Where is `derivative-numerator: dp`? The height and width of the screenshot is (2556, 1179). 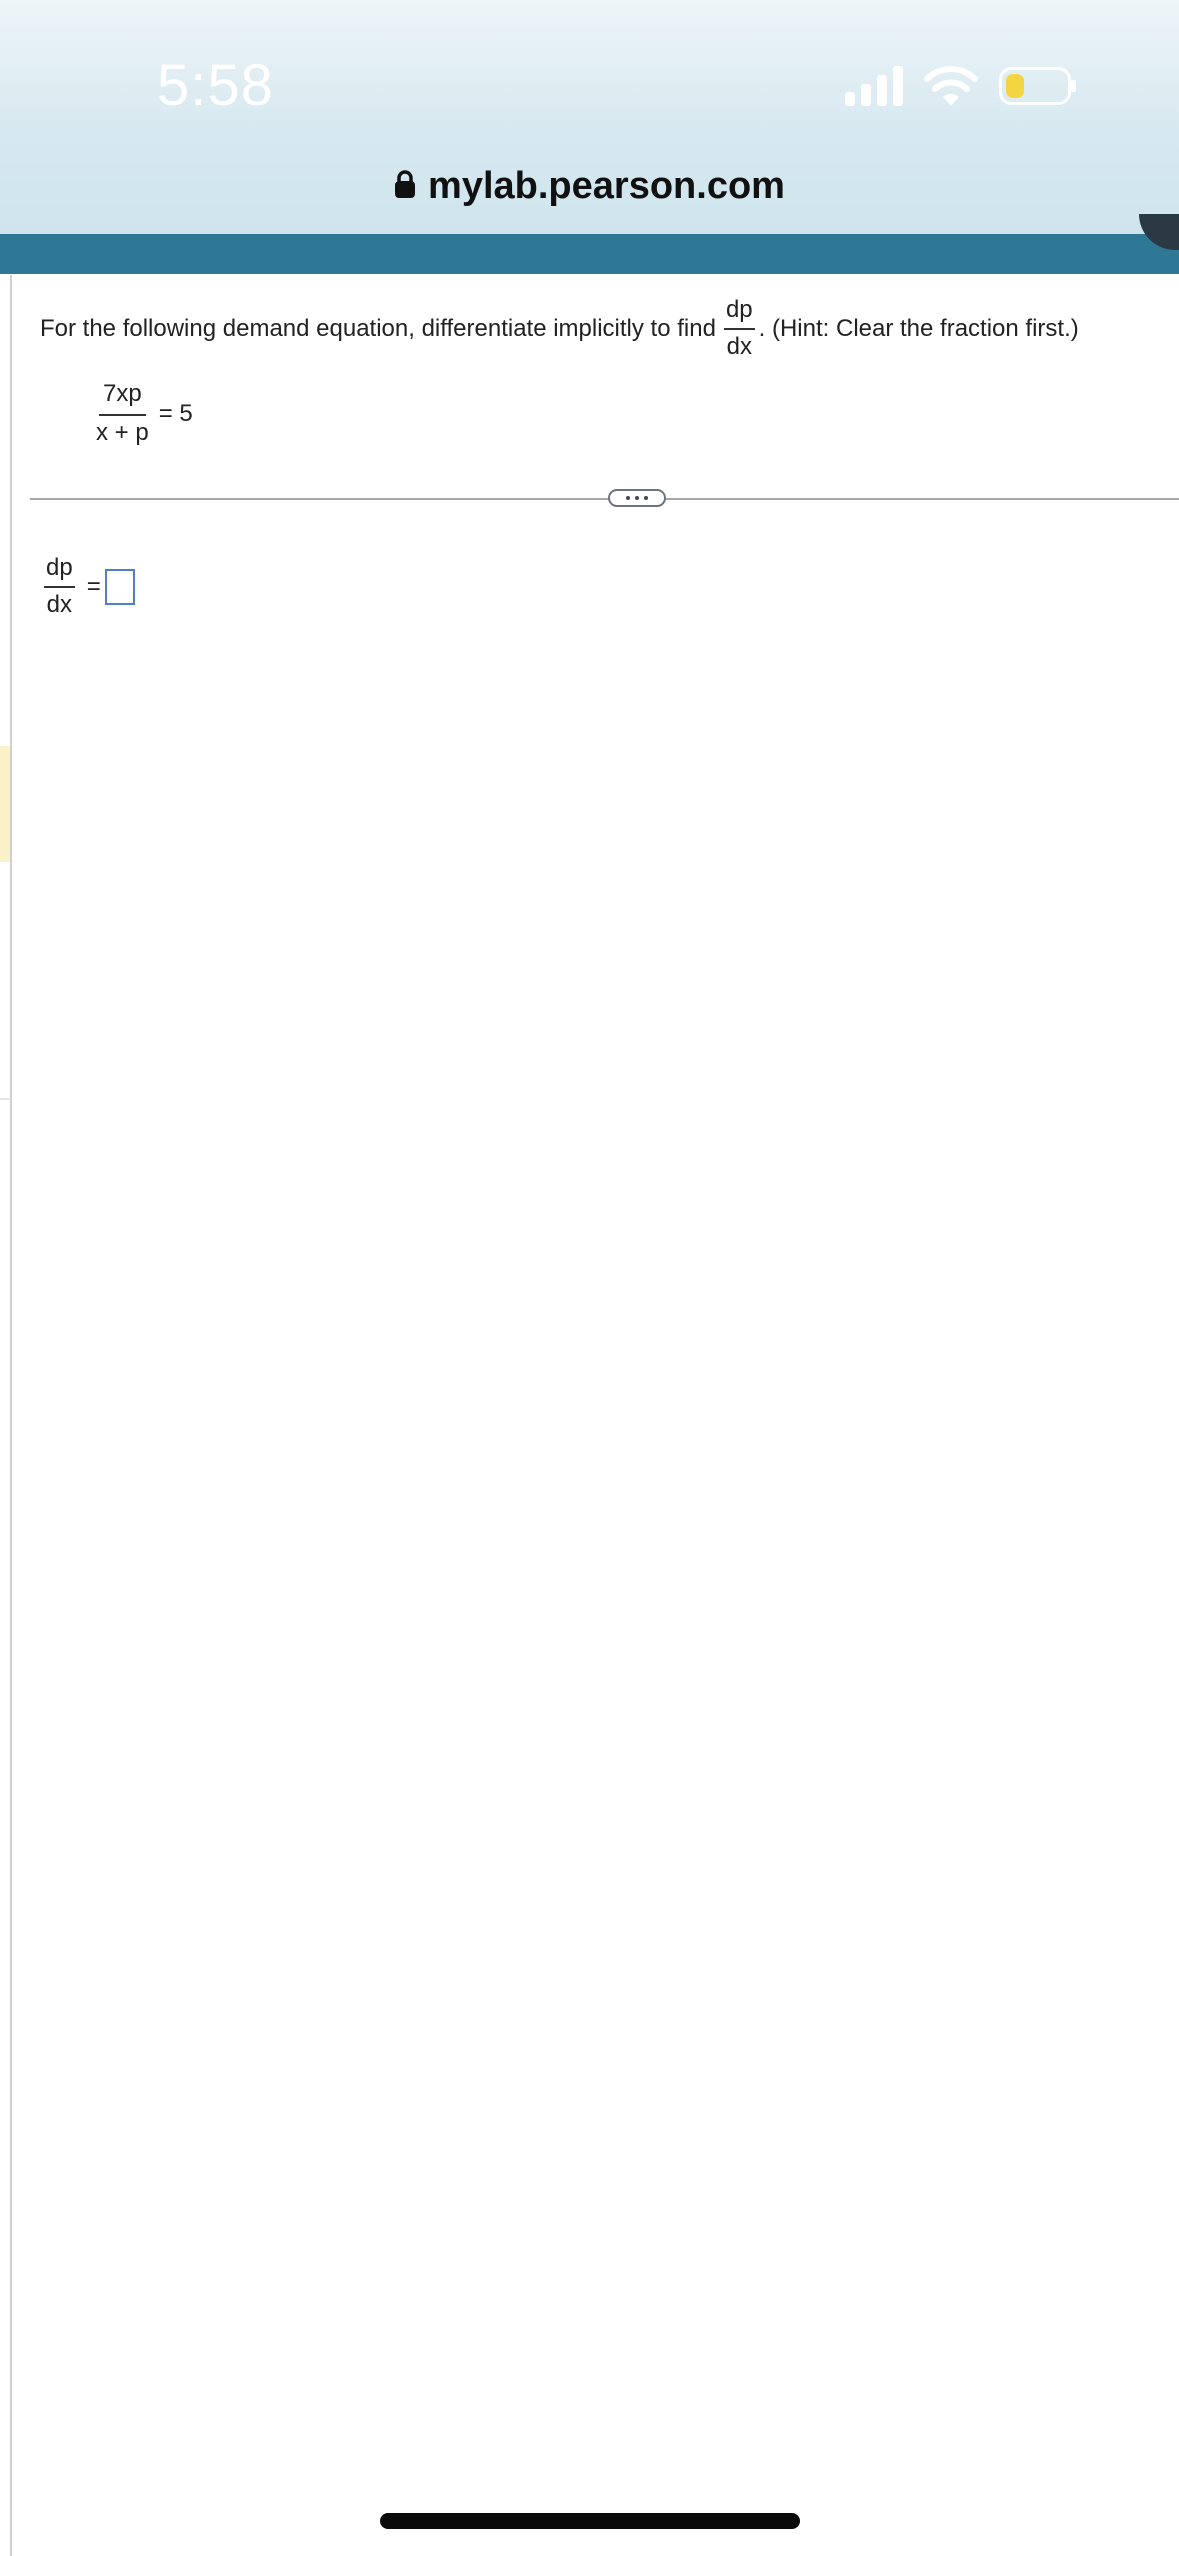 derivative-numerator: dp is located at coordinates (739, 313).